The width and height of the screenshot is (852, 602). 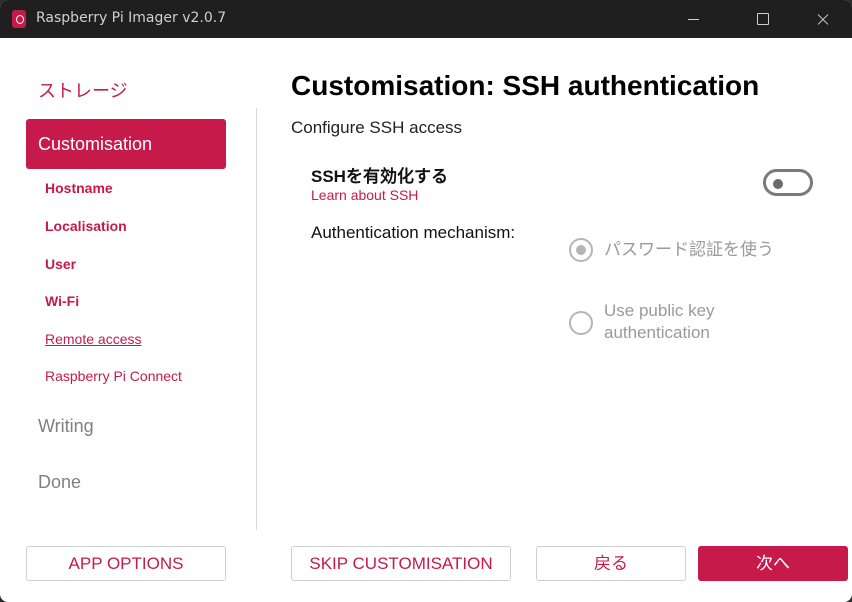 What do you see at coordinates (19, 19) in the screenshot?
I see `raspberry-app-icon` at bounding box center [19, 19].